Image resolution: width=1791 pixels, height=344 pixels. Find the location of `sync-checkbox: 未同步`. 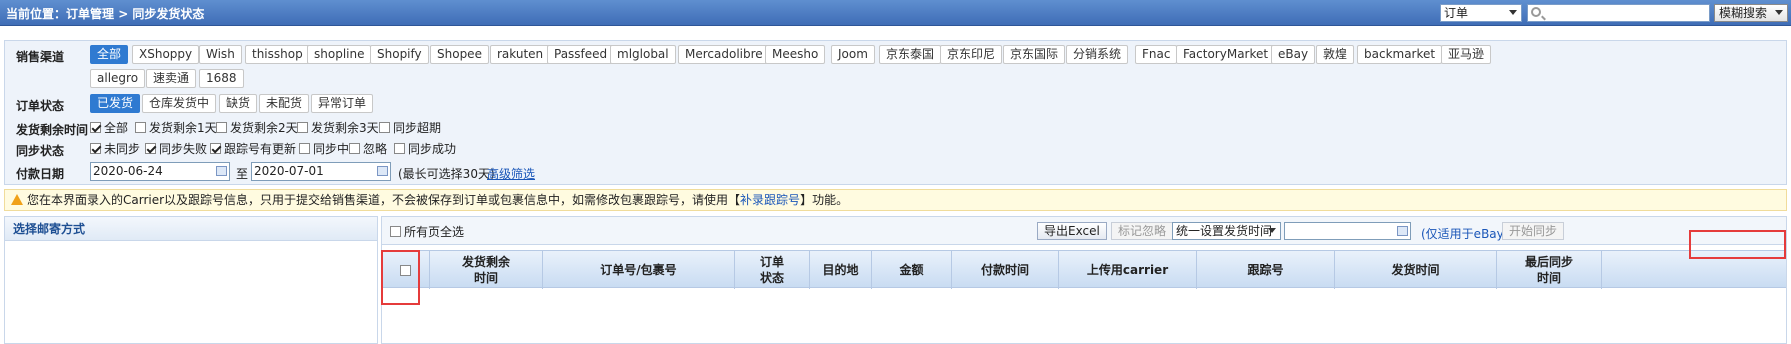

sync-checkbox: 未同步 is located at coordinates (115, 149).